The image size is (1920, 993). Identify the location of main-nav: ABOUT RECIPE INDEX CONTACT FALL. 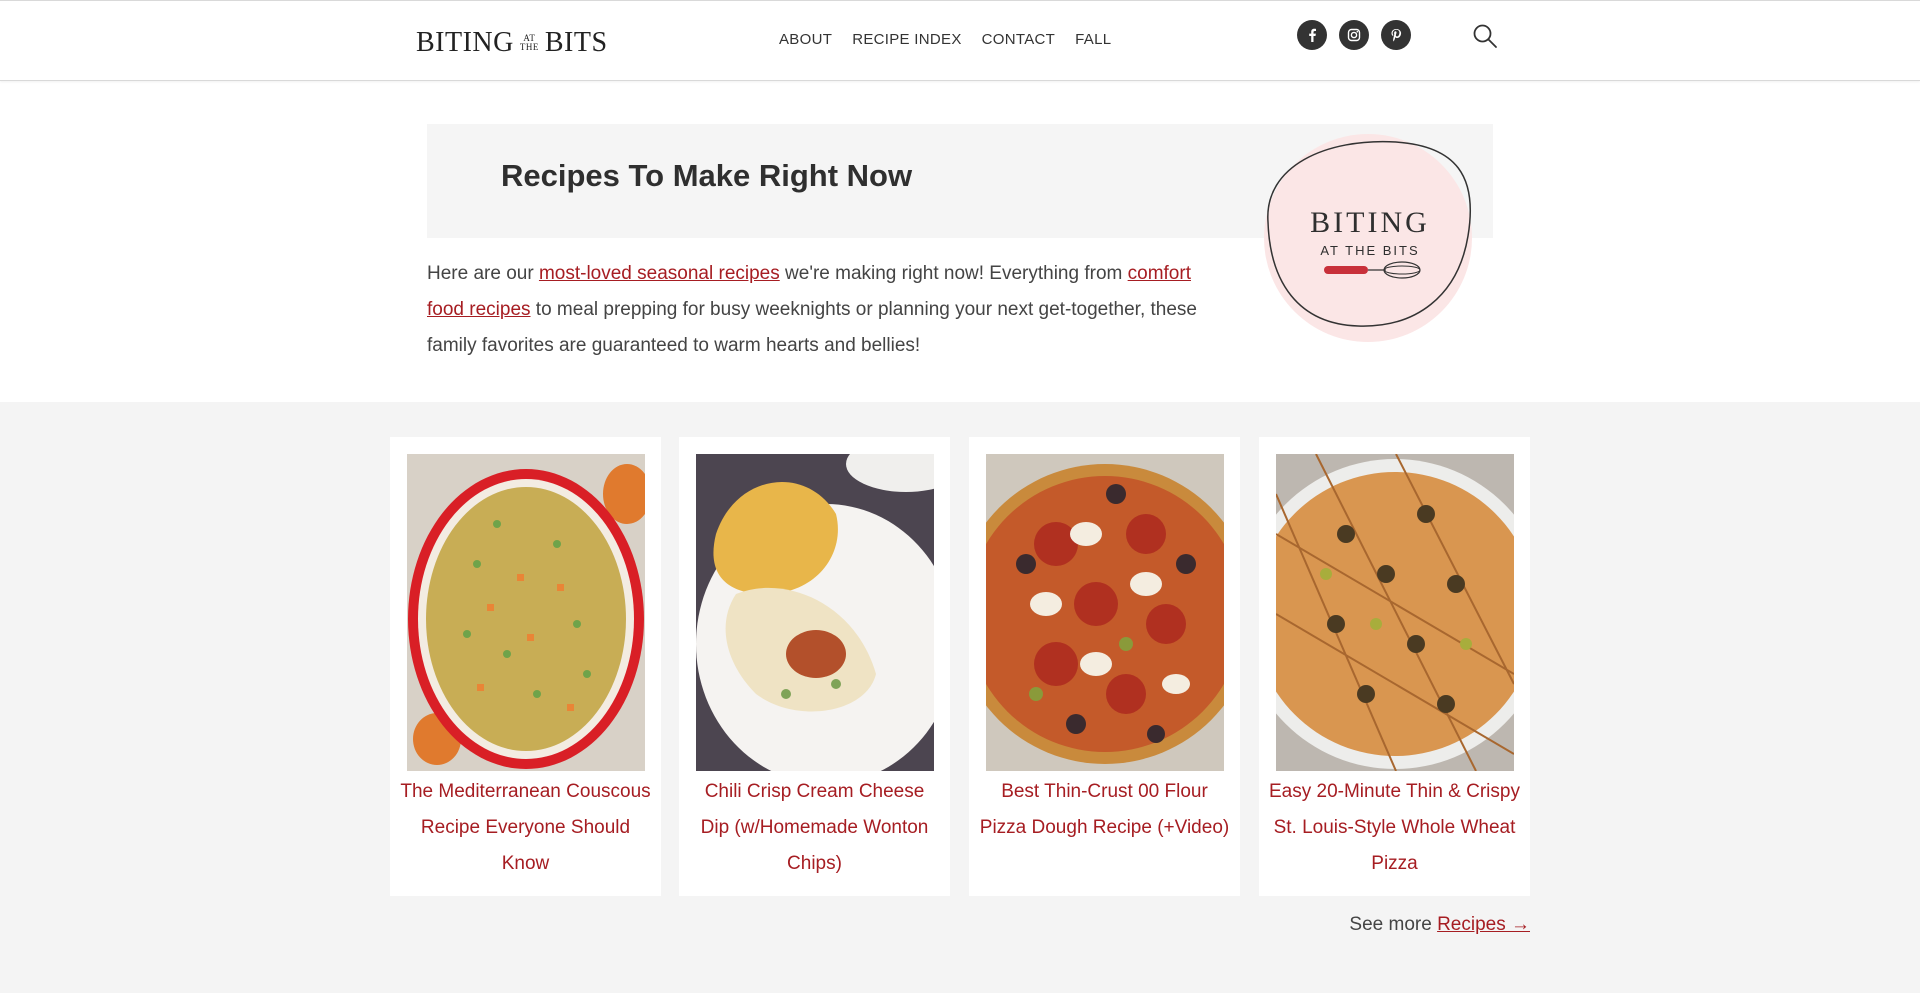
(945, 39).